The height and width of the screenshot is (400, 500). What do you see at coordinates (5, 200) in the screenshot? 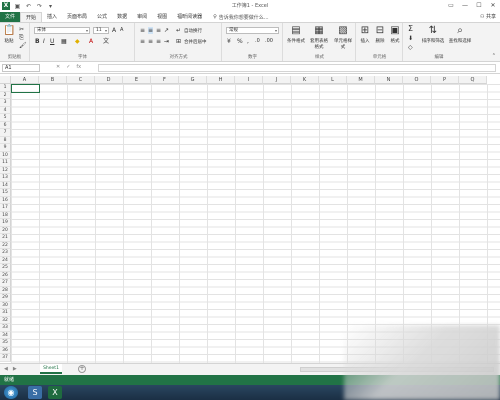
I see `row-header: 16` at bounding box center [5, 200].